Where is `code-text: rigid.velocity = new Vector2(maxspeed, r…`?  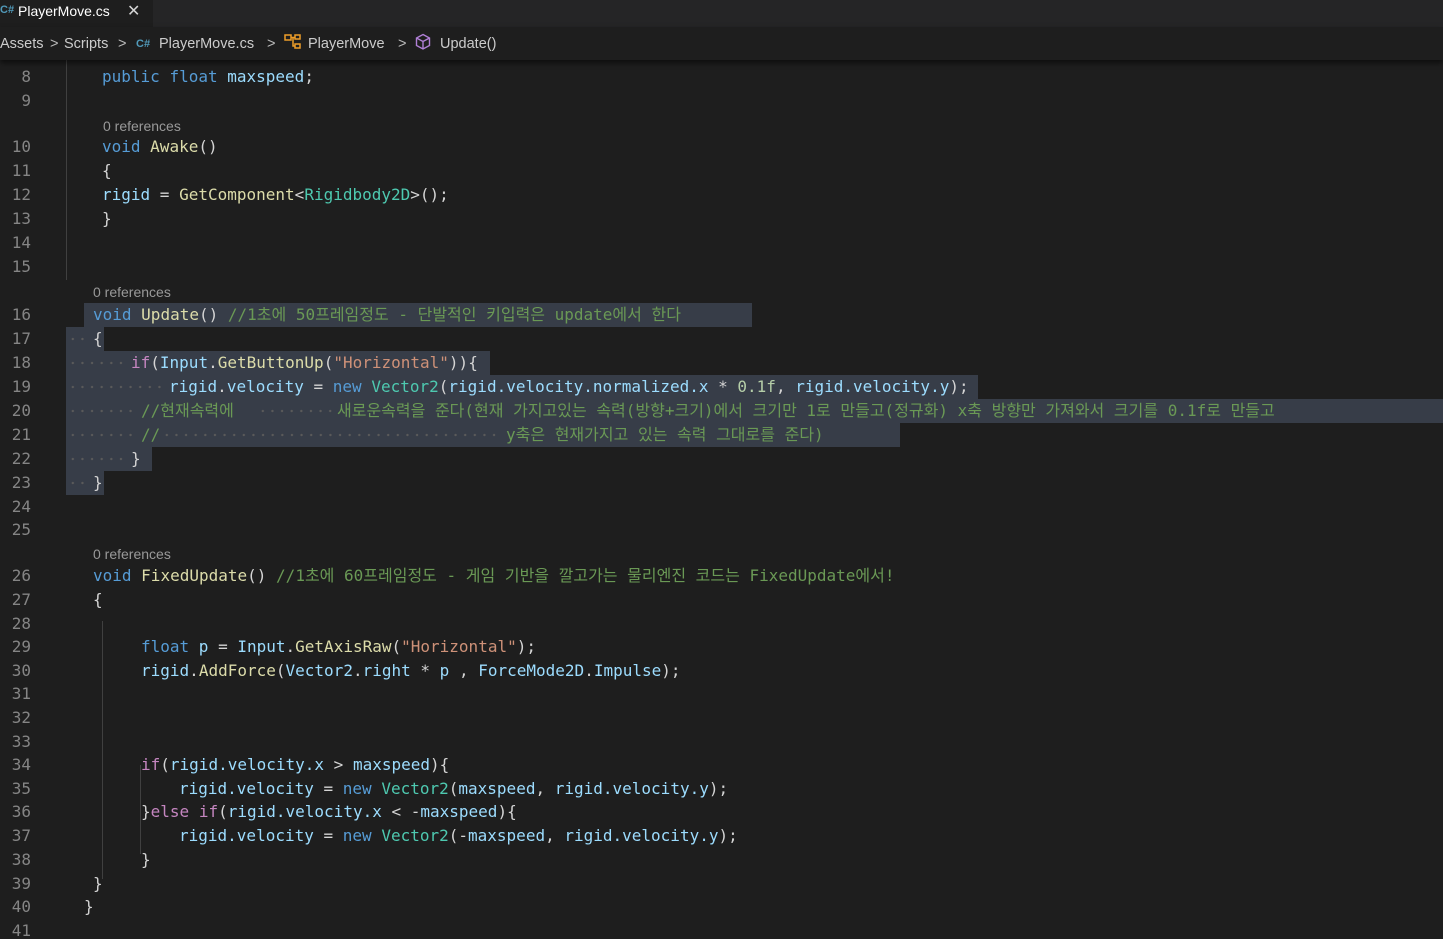
code-text: rigid.velocity = new Vector2(maxspeed, r… is located at coordinates (453, 789).